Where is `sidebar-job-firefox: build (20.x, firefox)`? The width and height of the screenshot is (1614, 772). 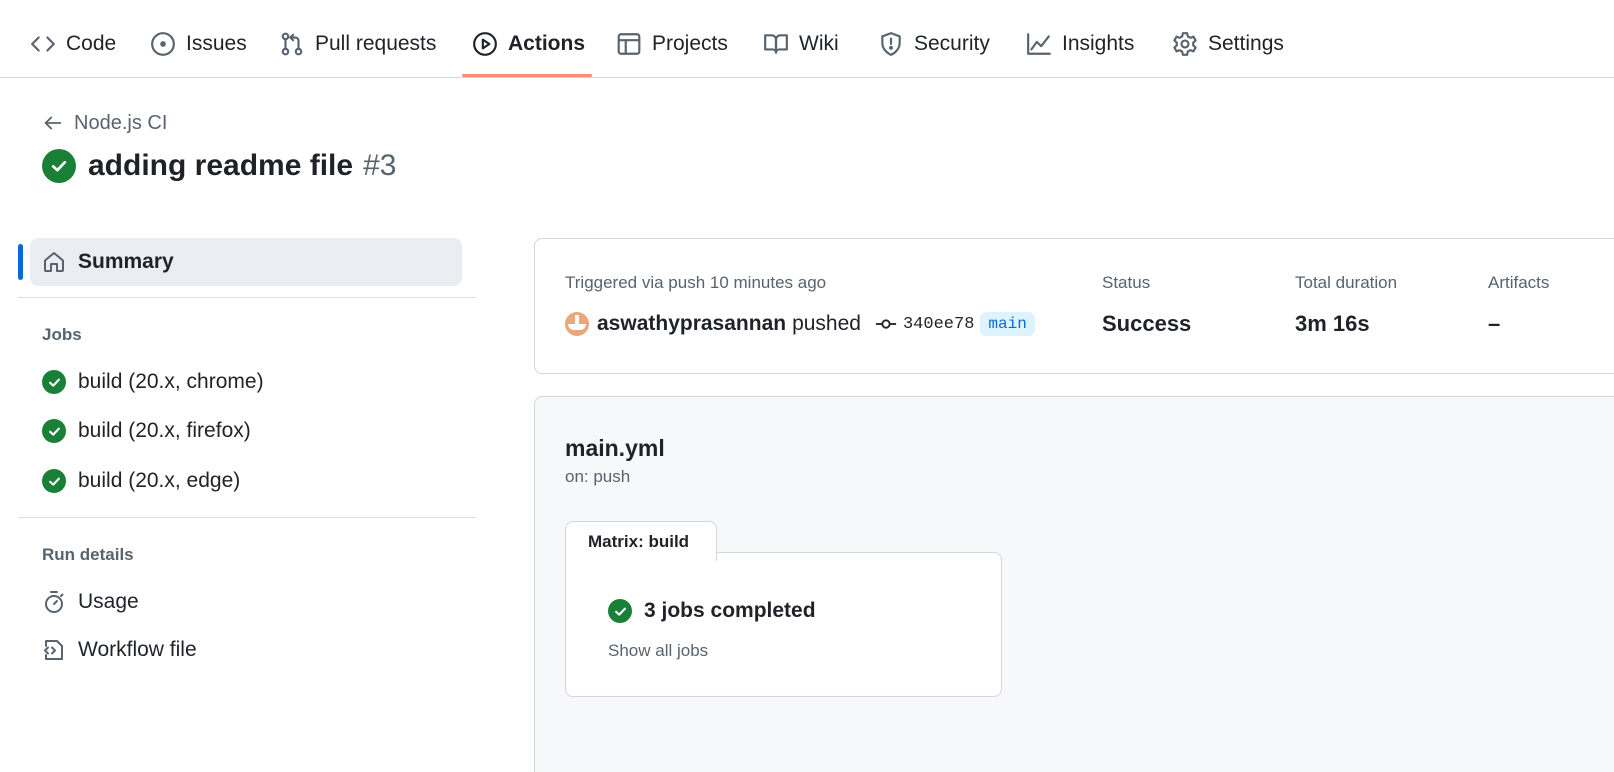
sidebar-job-firefox: build (20.x, firefox) is located at coordinates (146, 431).